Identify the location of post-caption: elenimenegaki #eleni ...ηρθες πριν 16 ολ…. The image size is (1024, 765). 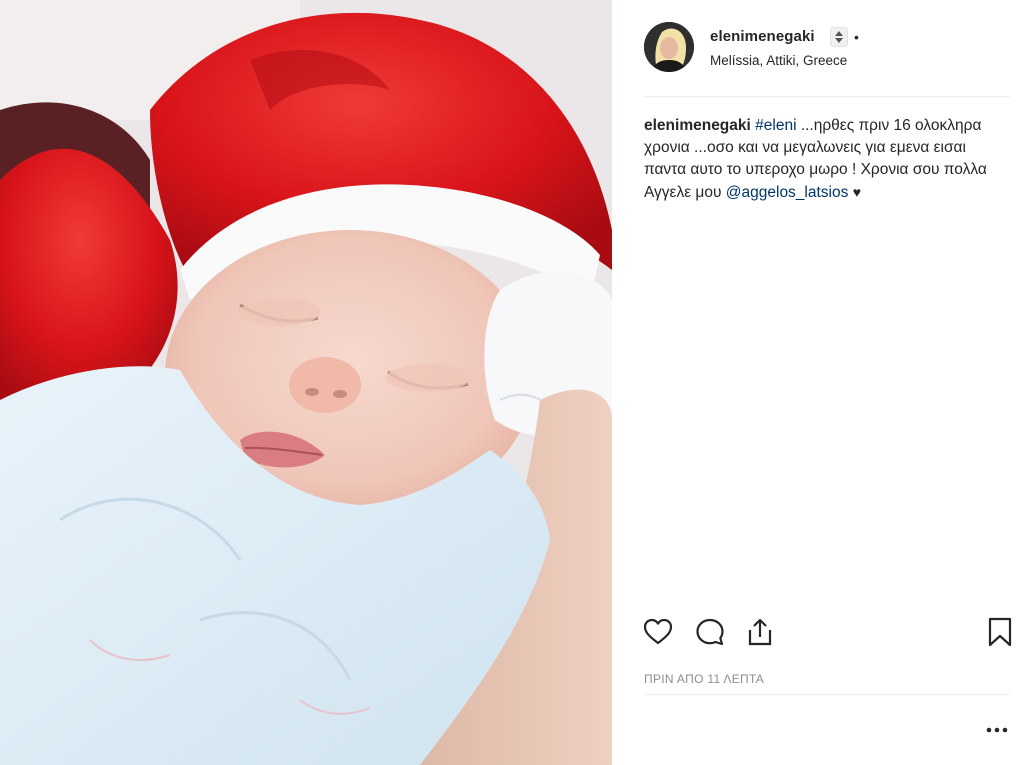
(824, 159).